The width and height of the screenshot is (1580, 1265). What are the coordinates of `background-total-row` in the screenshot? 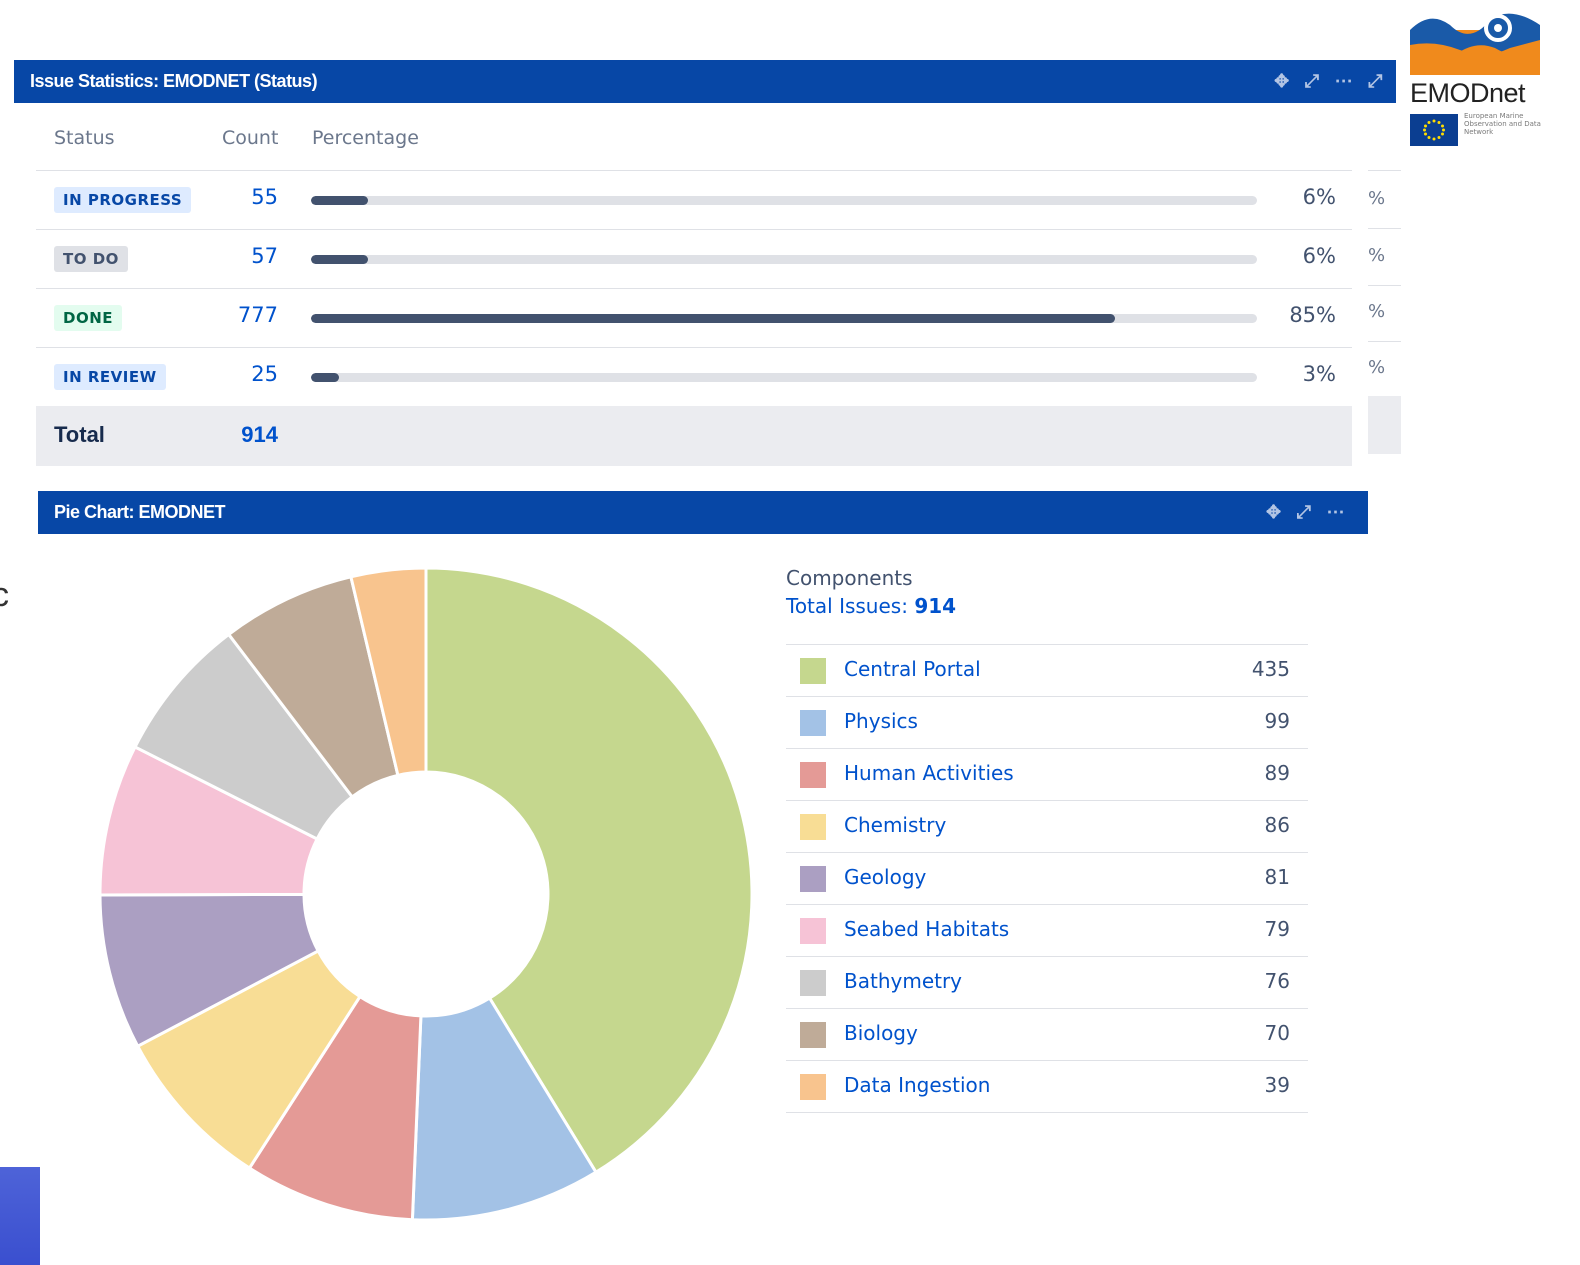 It's located at (1384, 425).